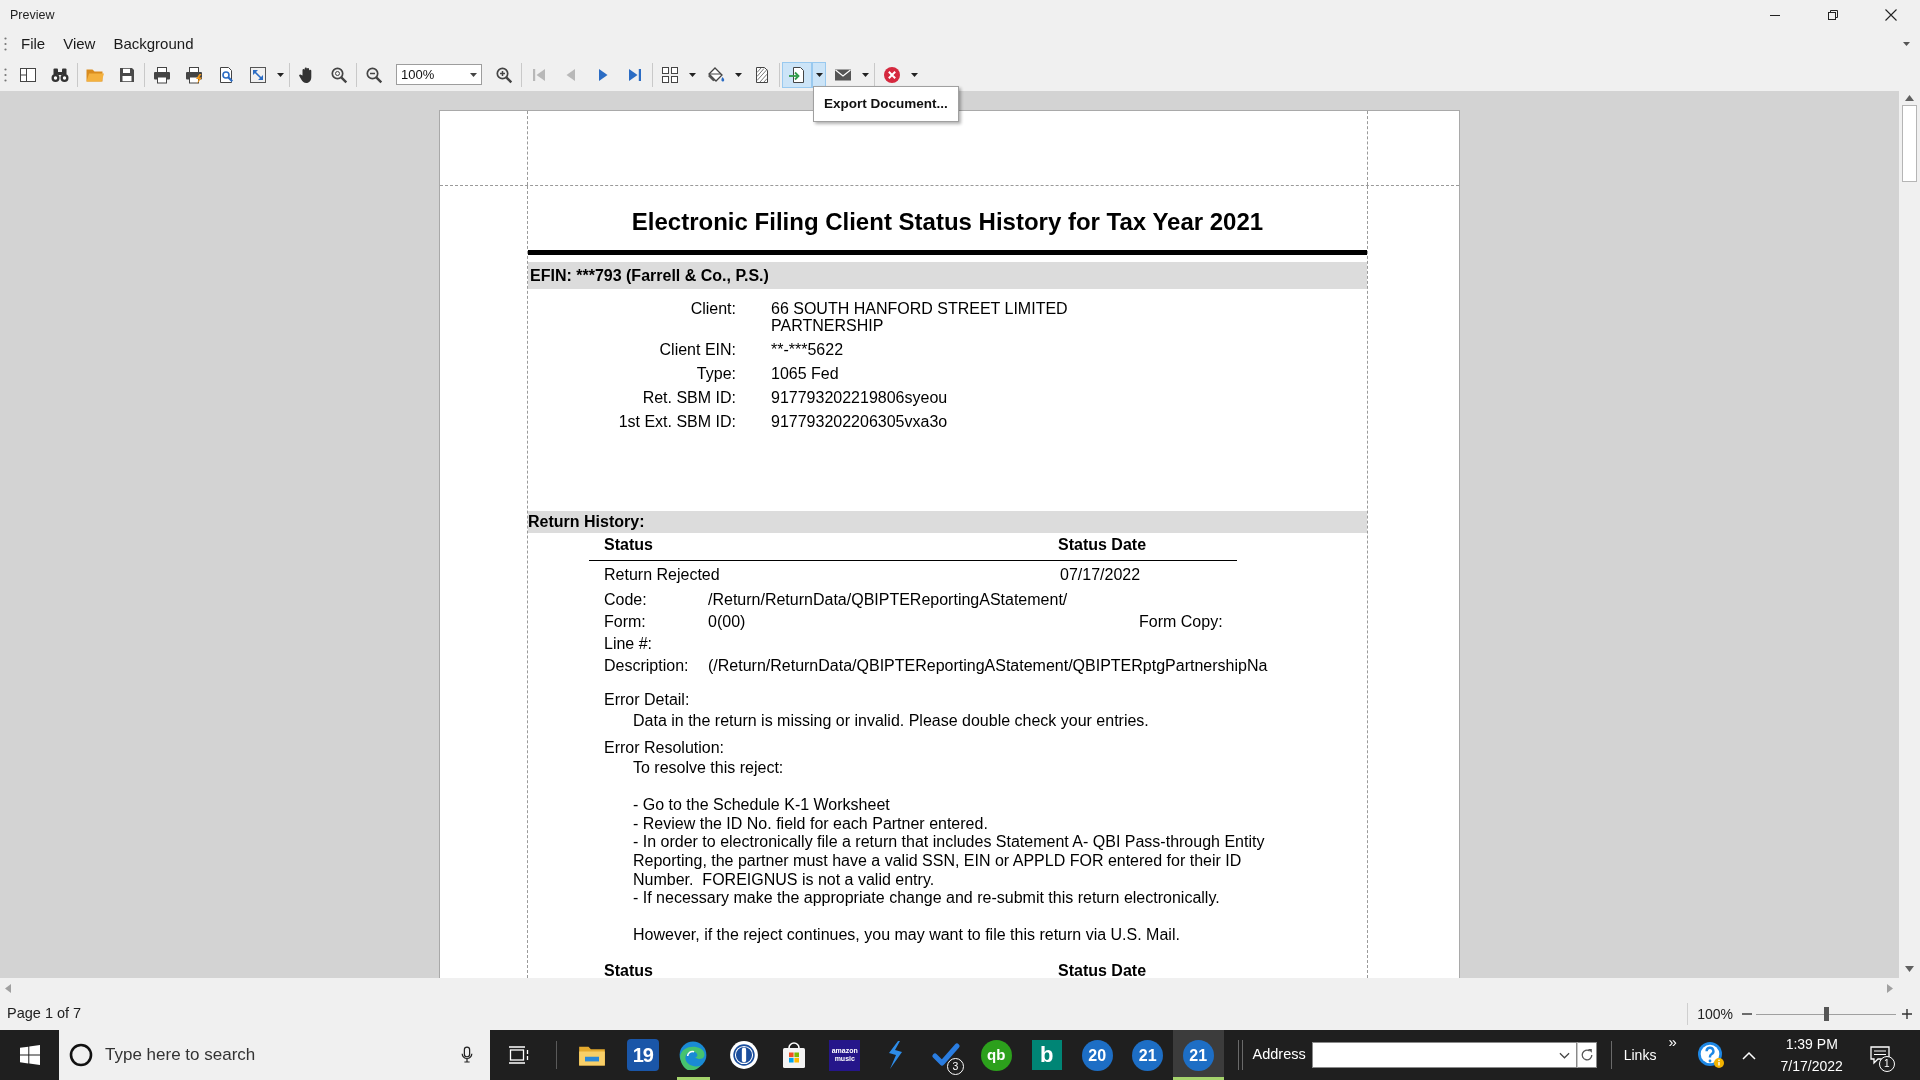 Image resolution: width=1920 pixels, height=1080 pixels. What do you see at coordinates (808, 349) in the screenshot?
I see `field-value: **-***5622` at bounding box center [808, 349].